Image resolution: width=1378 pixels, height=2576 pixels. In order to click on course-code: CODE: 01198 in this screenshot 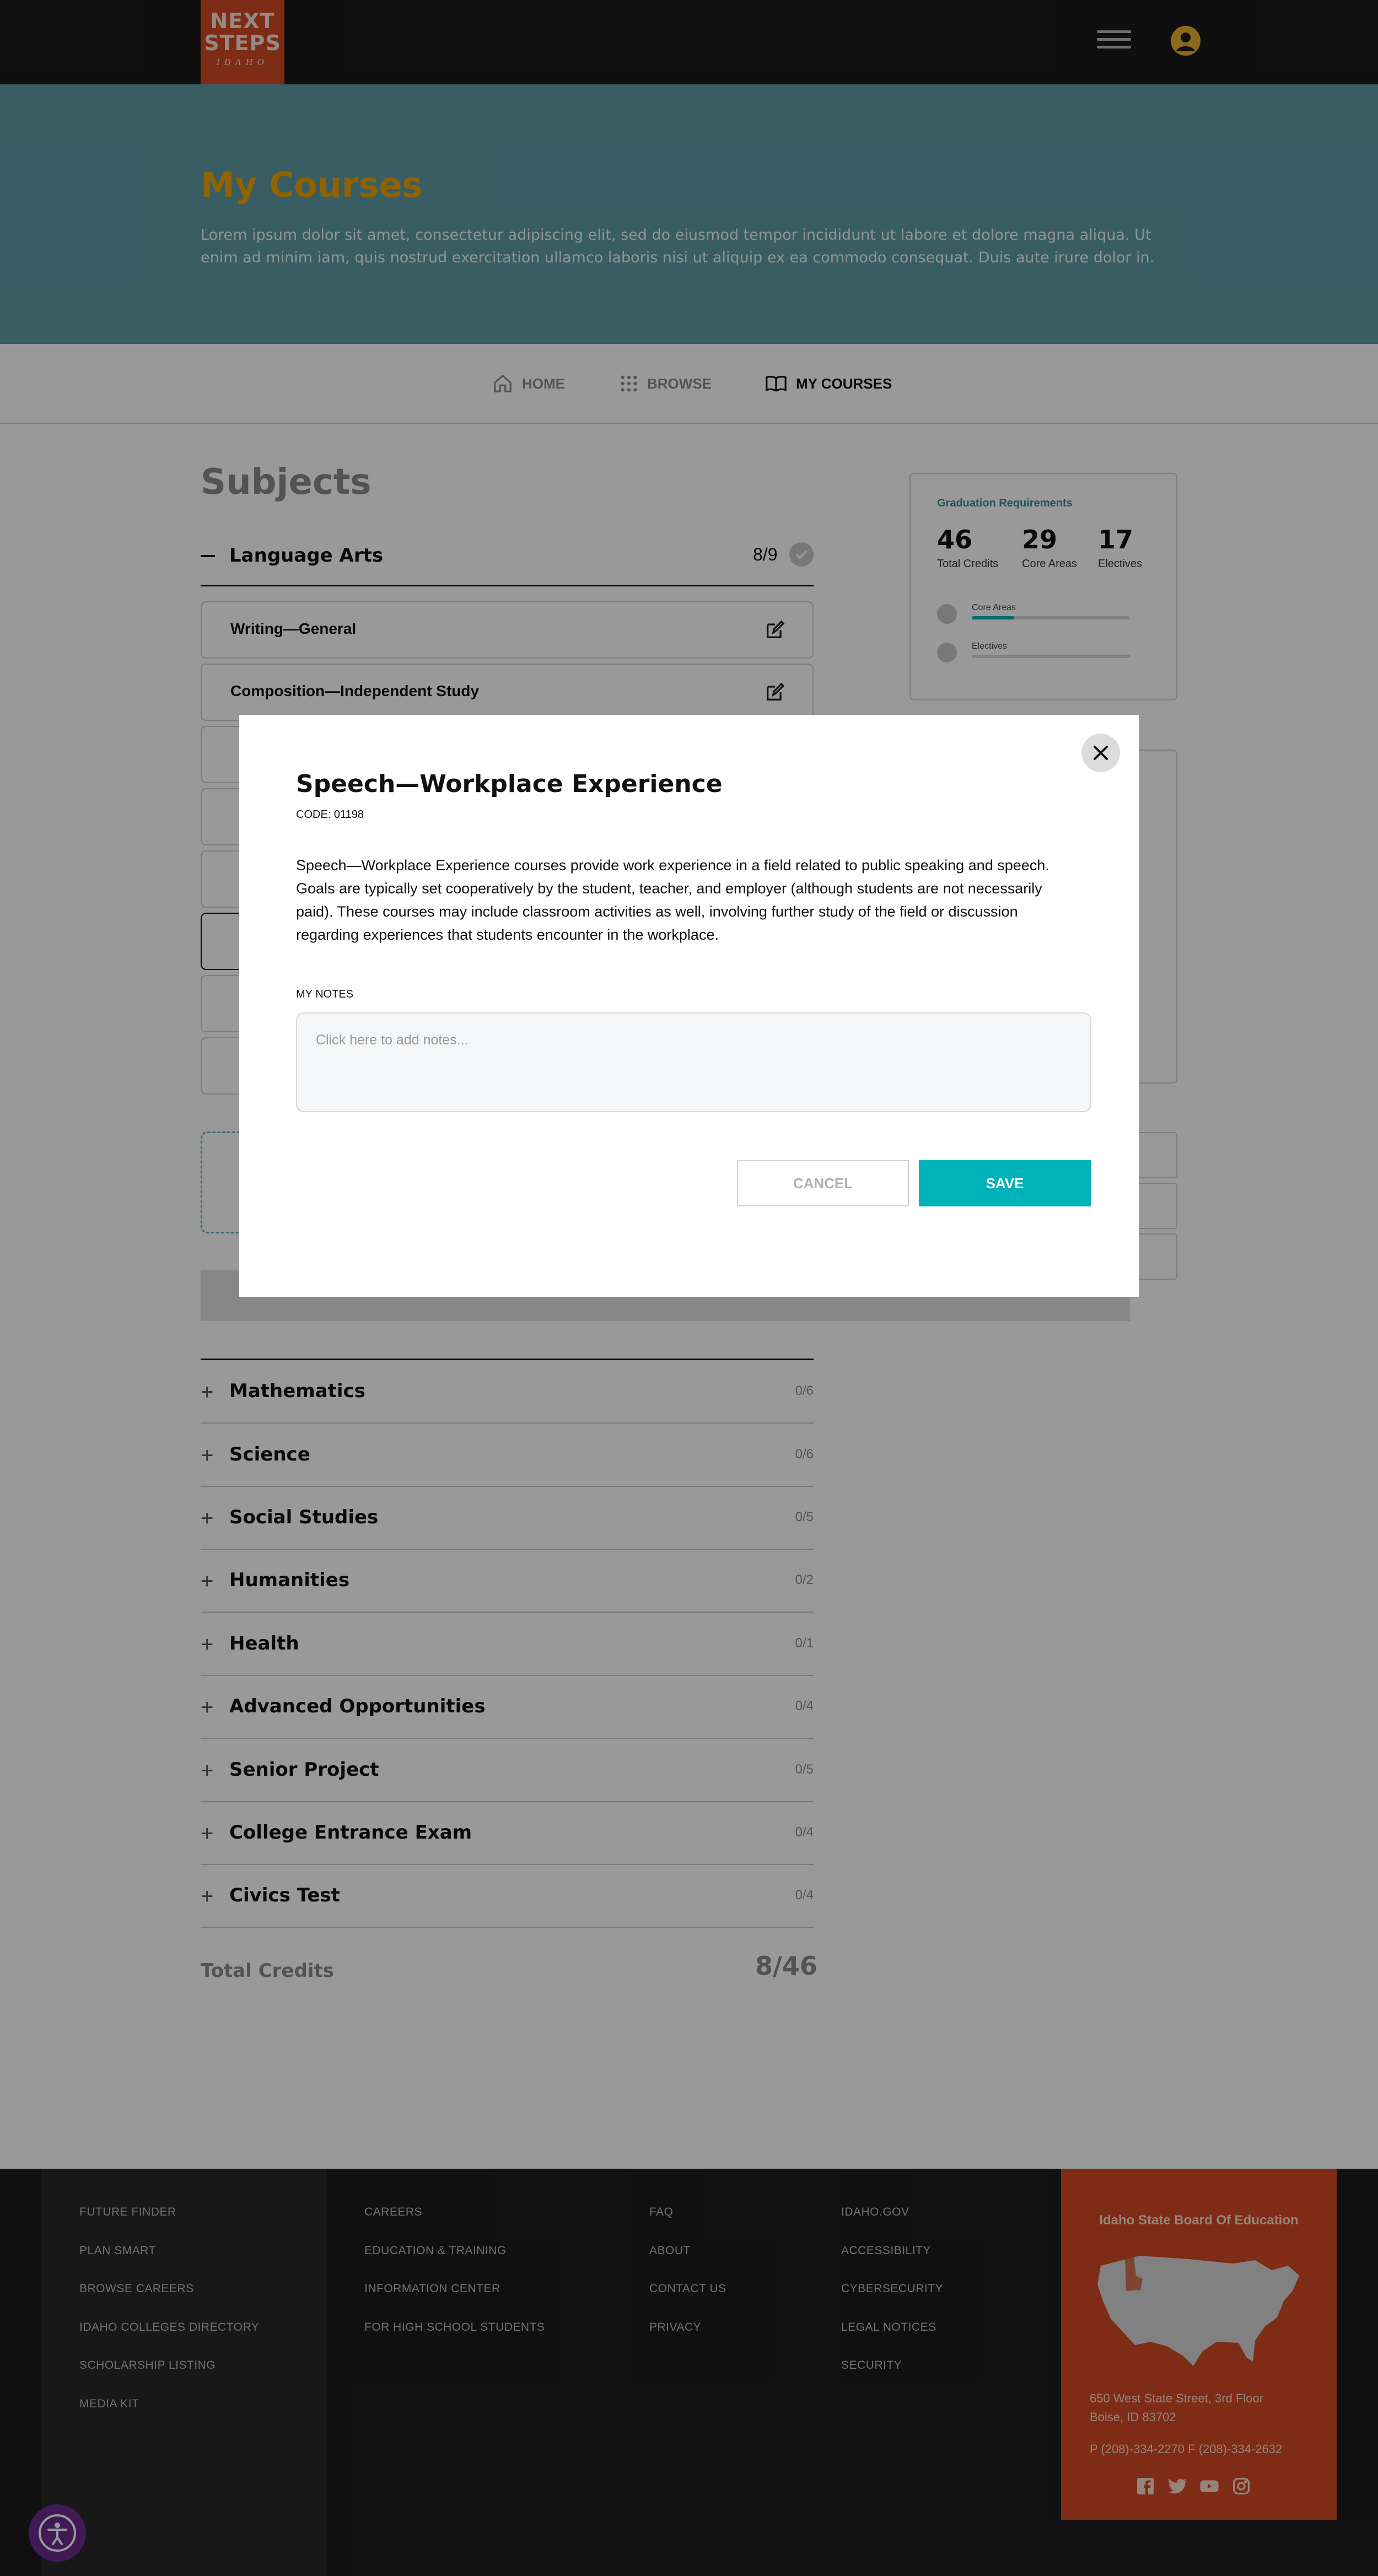, I will do `click(330, 815)`.